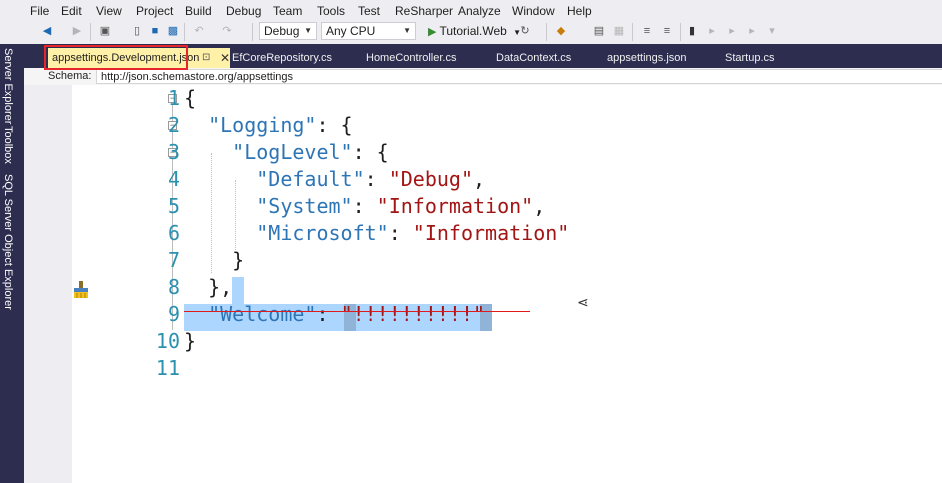 The width and height of the screenshot is (942, 483). What do you see at coordinates (364, 206) in the screenshot?
I see `code-line: "System": "Information",` at bounding box center [364, 206].